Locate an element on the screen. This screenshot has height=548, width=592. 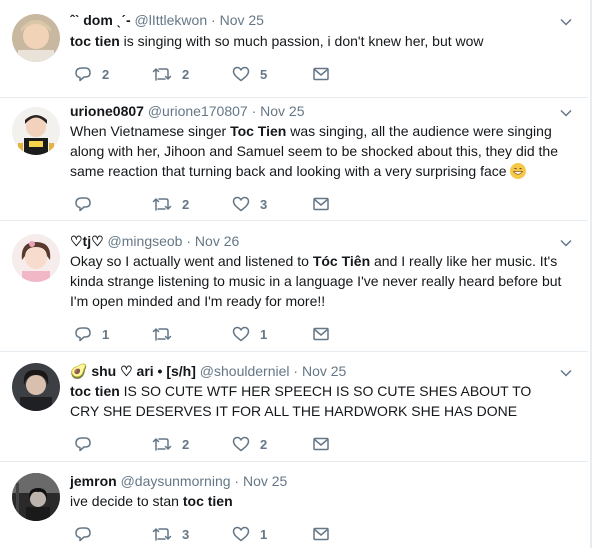
display-name: 🥑 shu ♡ ari • [s/h] is located at coordinates (133, 371).